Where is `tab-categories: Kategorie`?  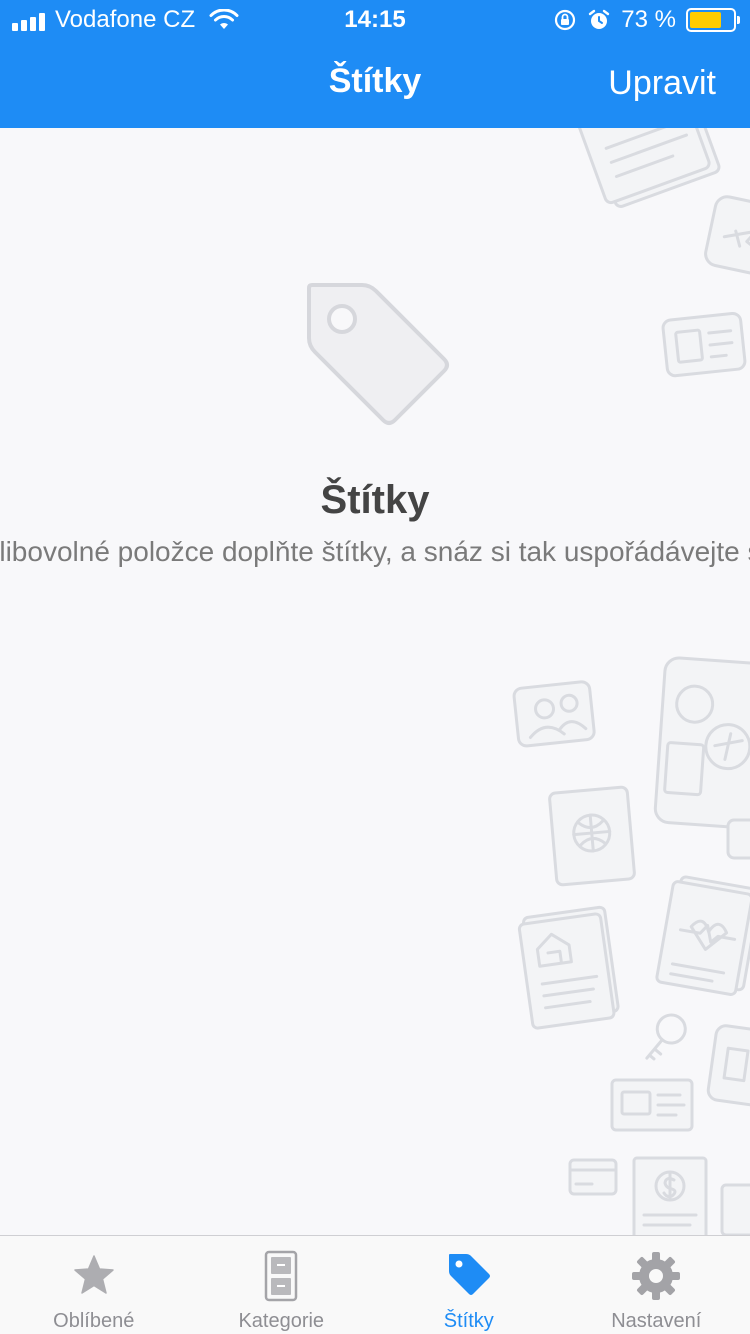 tab-categories: Kategorie is located at coordinates (282, 1285).